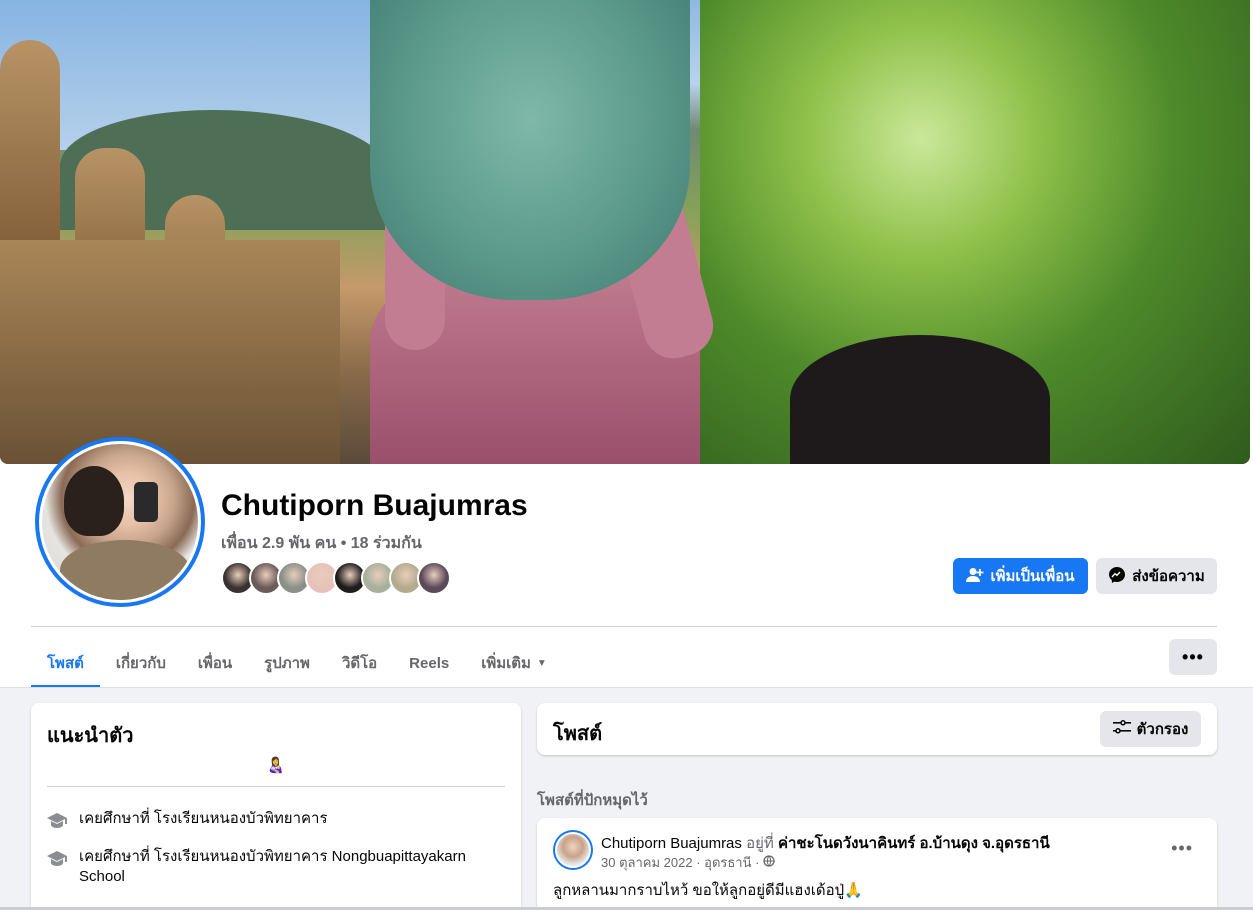 Image resolution: width=1253 pixels, height=910 pixels. Describe the element at coordinates (336, 578) in the screenshot. I see `mutual-friends-avatars` at that location.